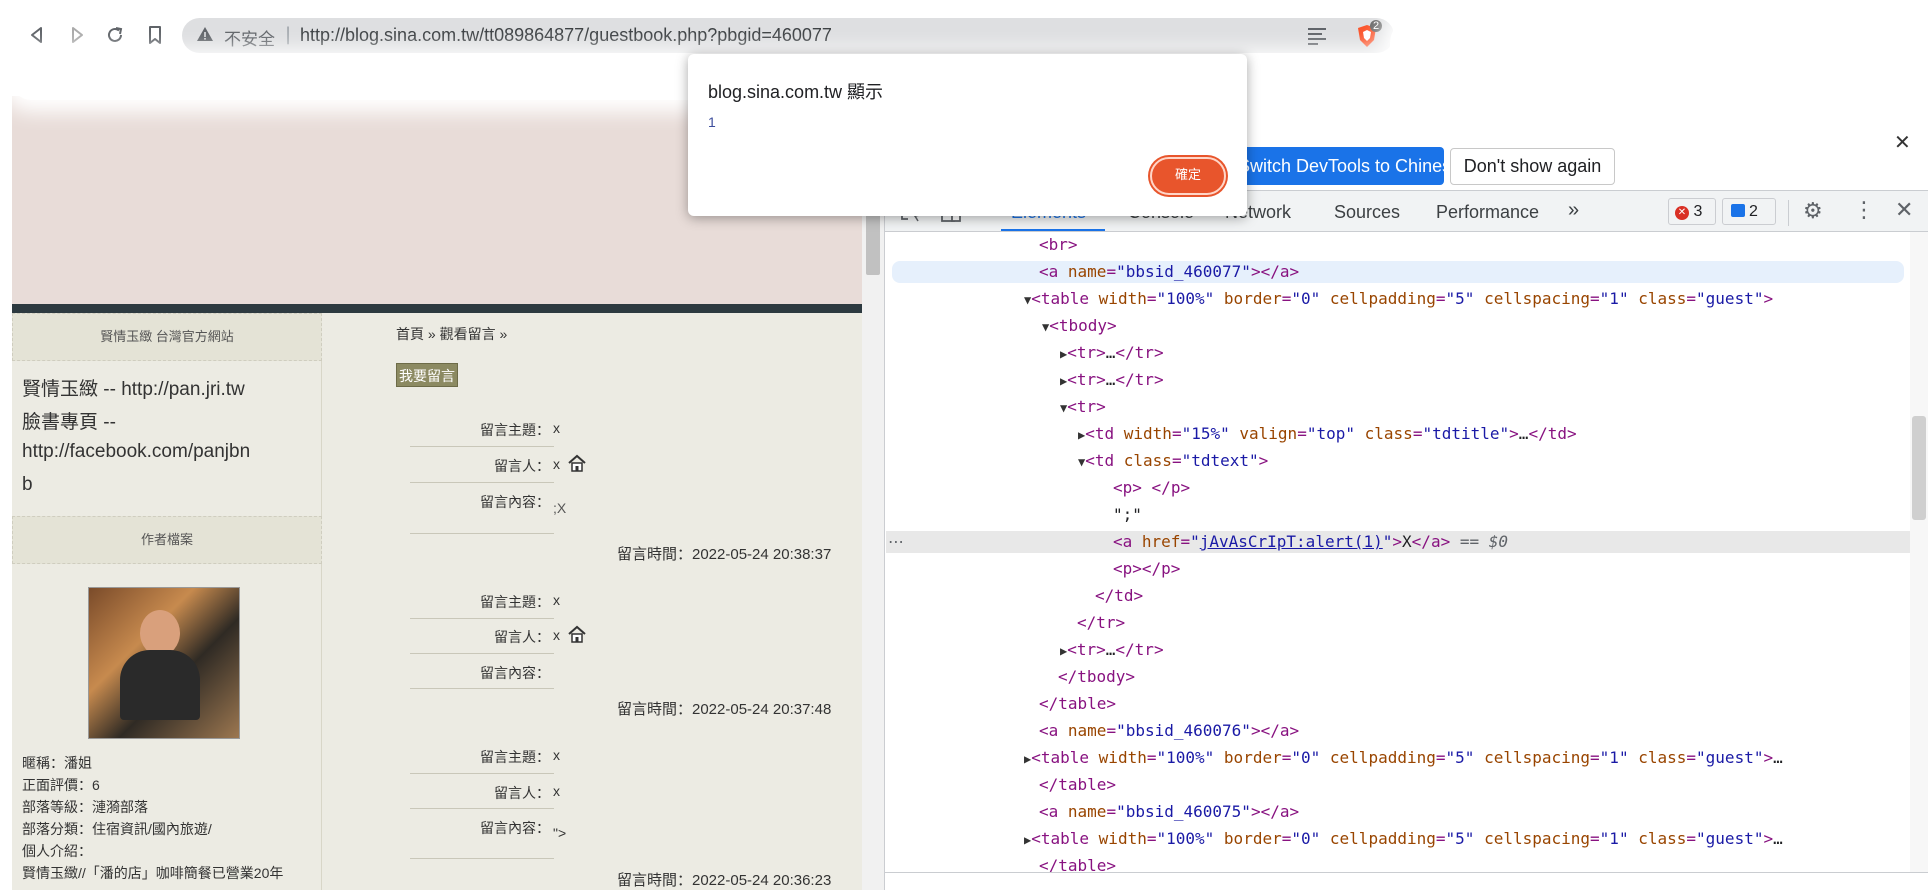 The height and width of the screenshot is (890, 1928). Describe the element at coordinates (1188, 176) in the screenshot. I see `ok-button: 確定` at that location.